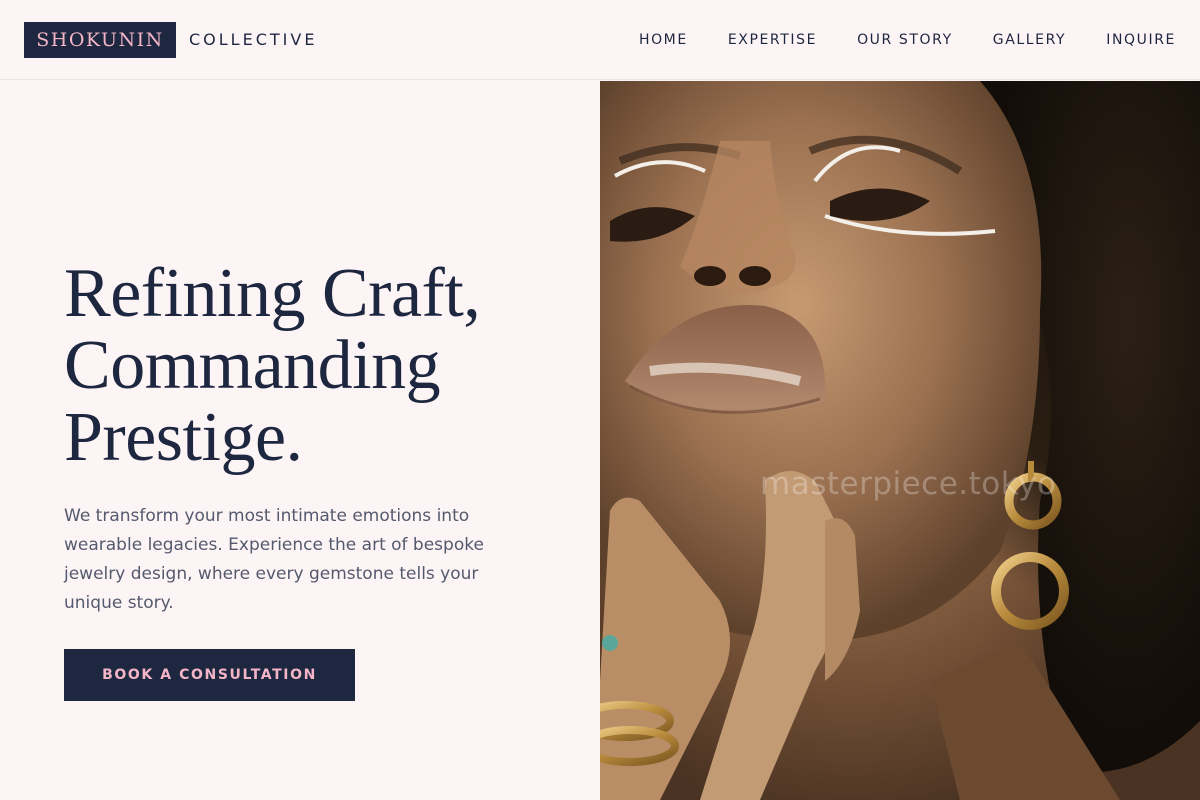 The height and width of the screenshot is (800, 1200). I want to click on nav-home: HOME, so click(663, 40).